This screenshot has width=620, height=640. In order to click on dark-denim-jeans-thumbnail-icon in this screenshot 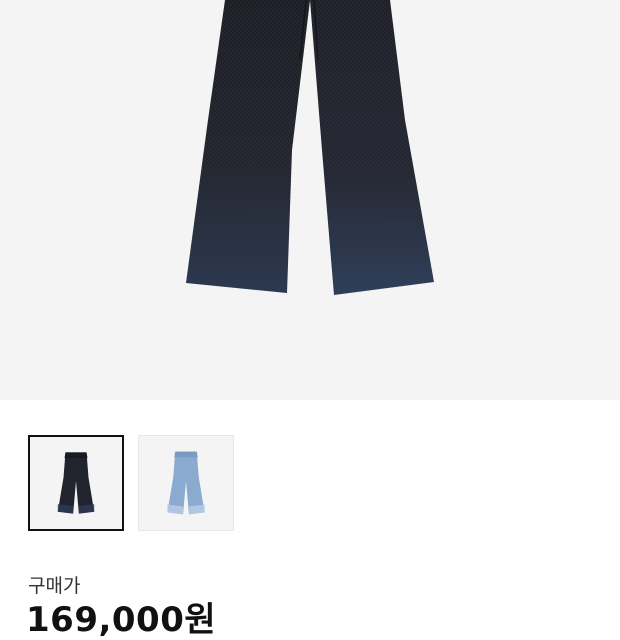, I will do `click(76, 483)`.